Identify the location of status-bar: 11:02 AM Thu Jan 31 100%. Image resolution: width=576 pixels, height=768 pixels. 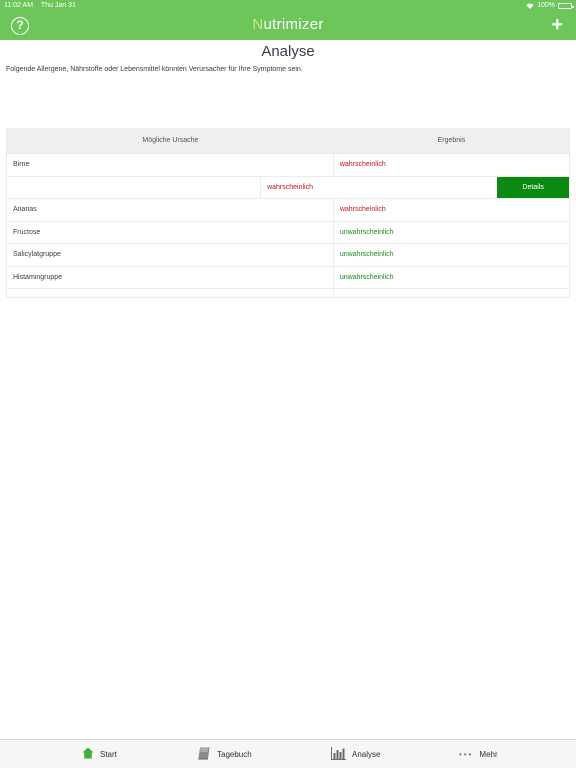
(288, 6).